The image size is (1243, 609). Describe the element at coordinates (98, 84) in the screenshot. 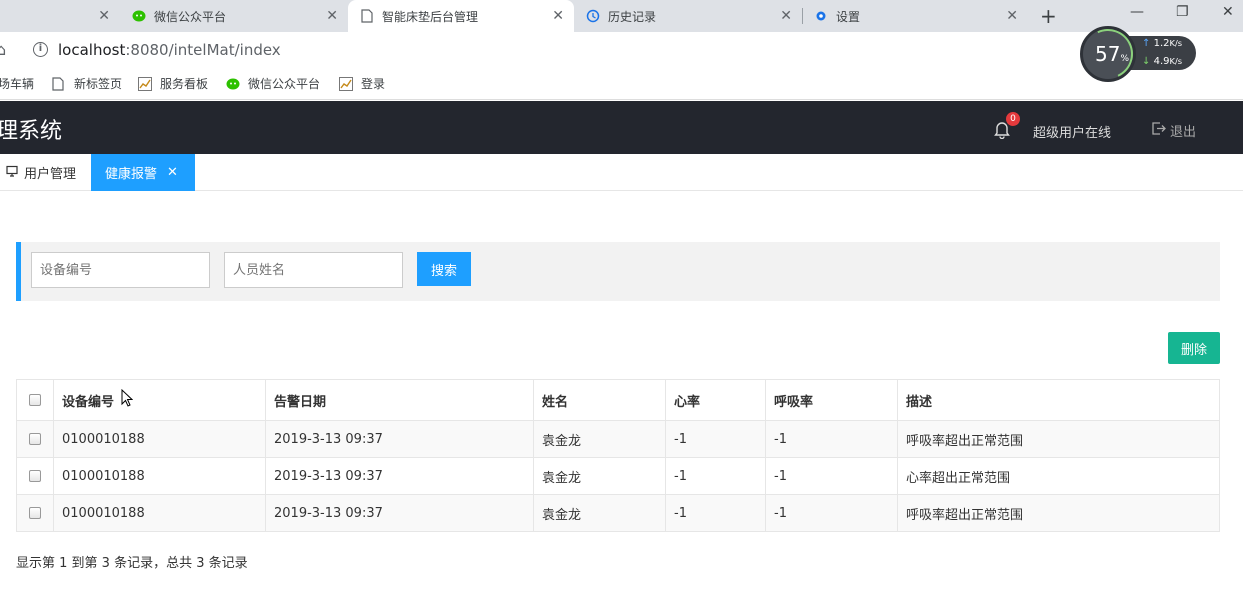

I see `bookmark-label: 新标签页` at that location.